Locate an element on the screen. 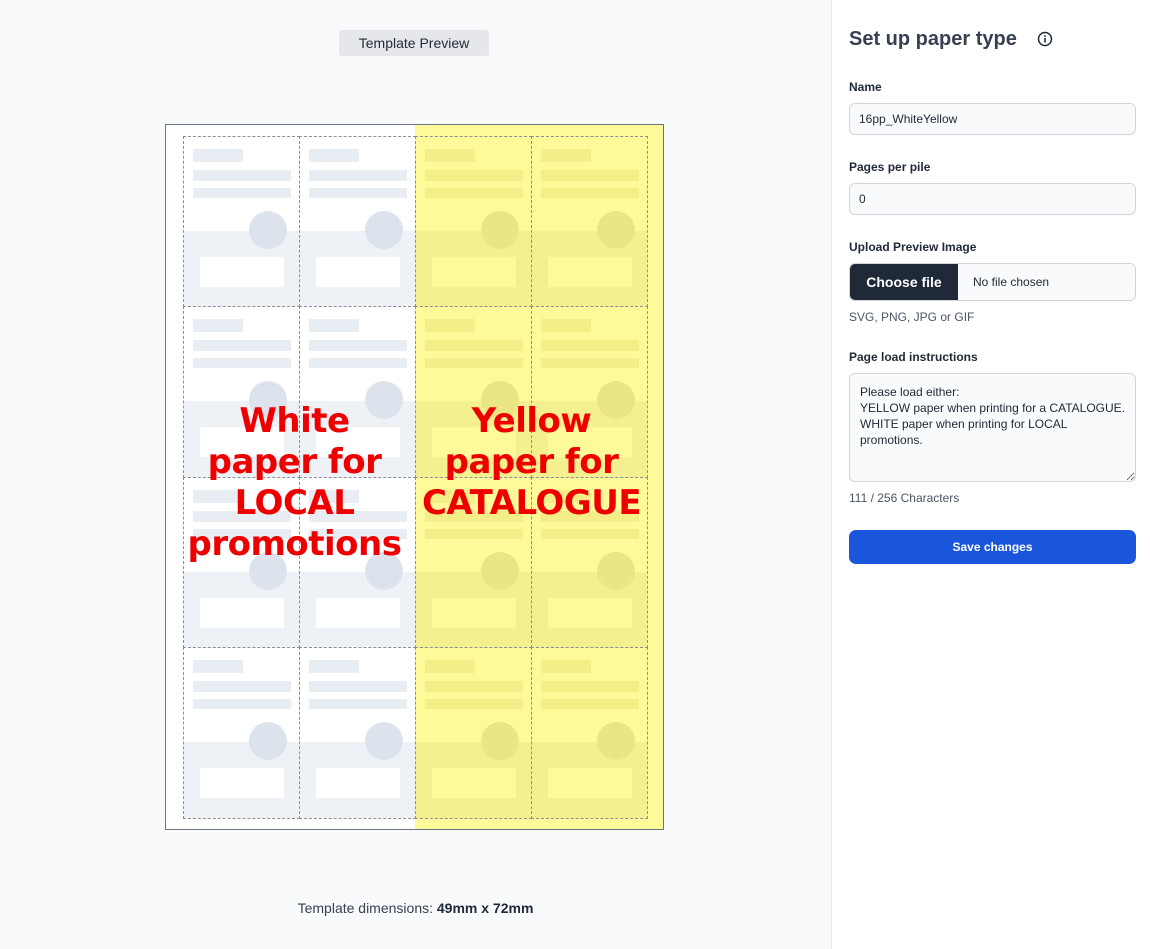 This screenshot has width=1150, height=949. template-preview-button: Template Preview is located at coordinates (414, 43).